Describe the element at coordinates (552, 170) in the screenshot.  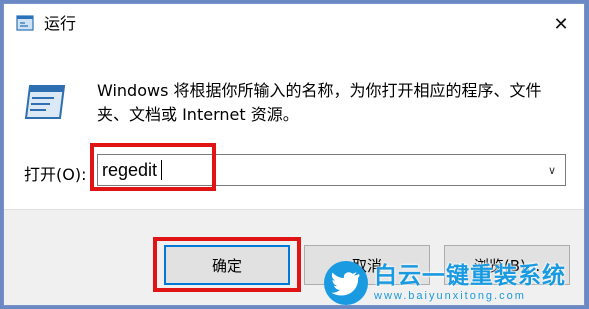
I see `dropdown-arrow-icon: ∨` at that location.